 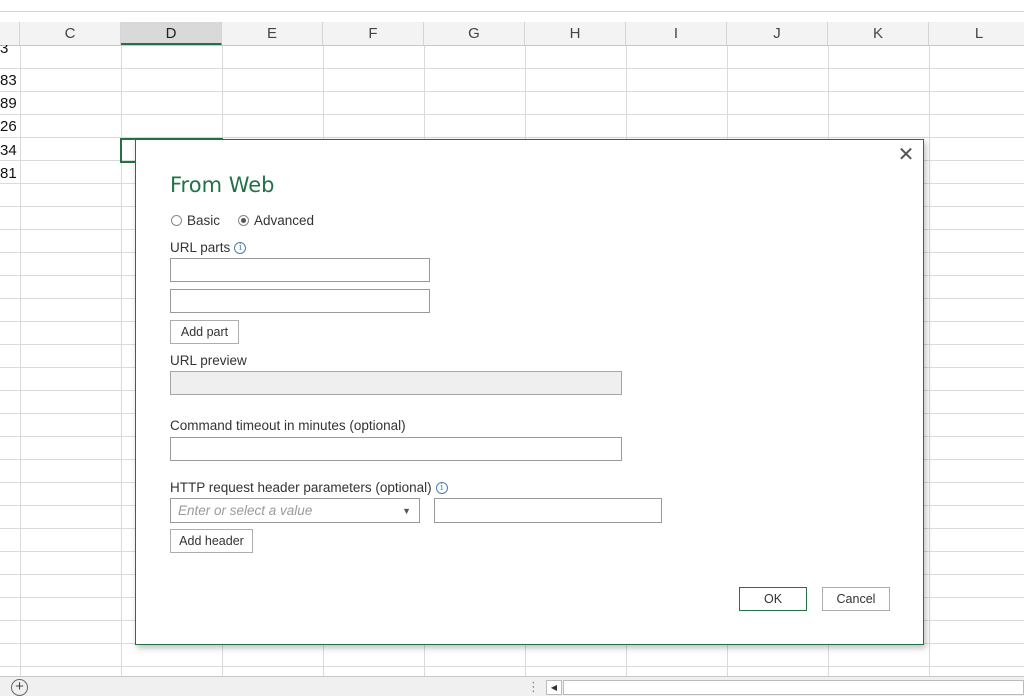 What do you see at coordinates (8, 150) in the screenshot?
I see `cell-value: 34` at bounding box center [8, 150].